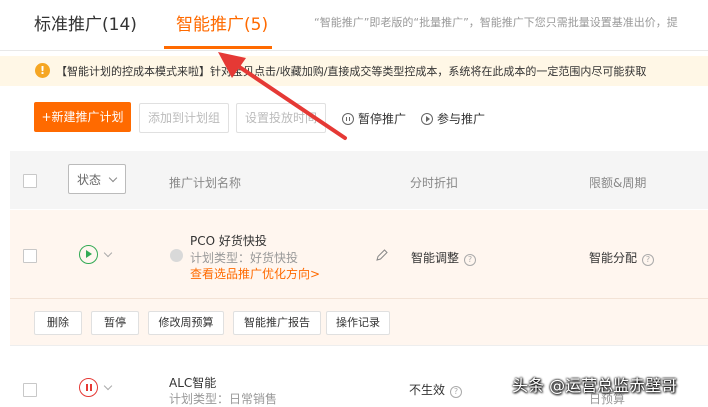  What do you see at coordinates (85, 22) in the screenshot?
I see `tab-standard: 标准推广(14)` at bounding box center [85, 22].